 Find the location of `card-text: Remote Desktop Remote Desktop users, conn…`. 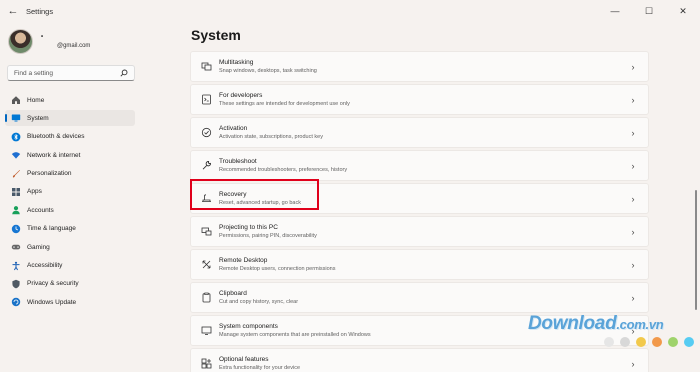

card-text: Remote Desktop Remote Desktop users, conn… is located at coordinates (423, 264).